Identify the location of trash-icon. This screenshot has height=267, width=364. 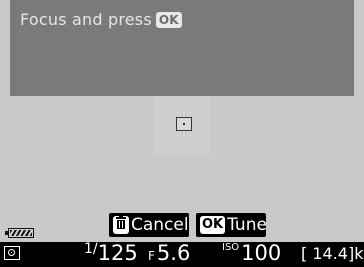
(121, 225).